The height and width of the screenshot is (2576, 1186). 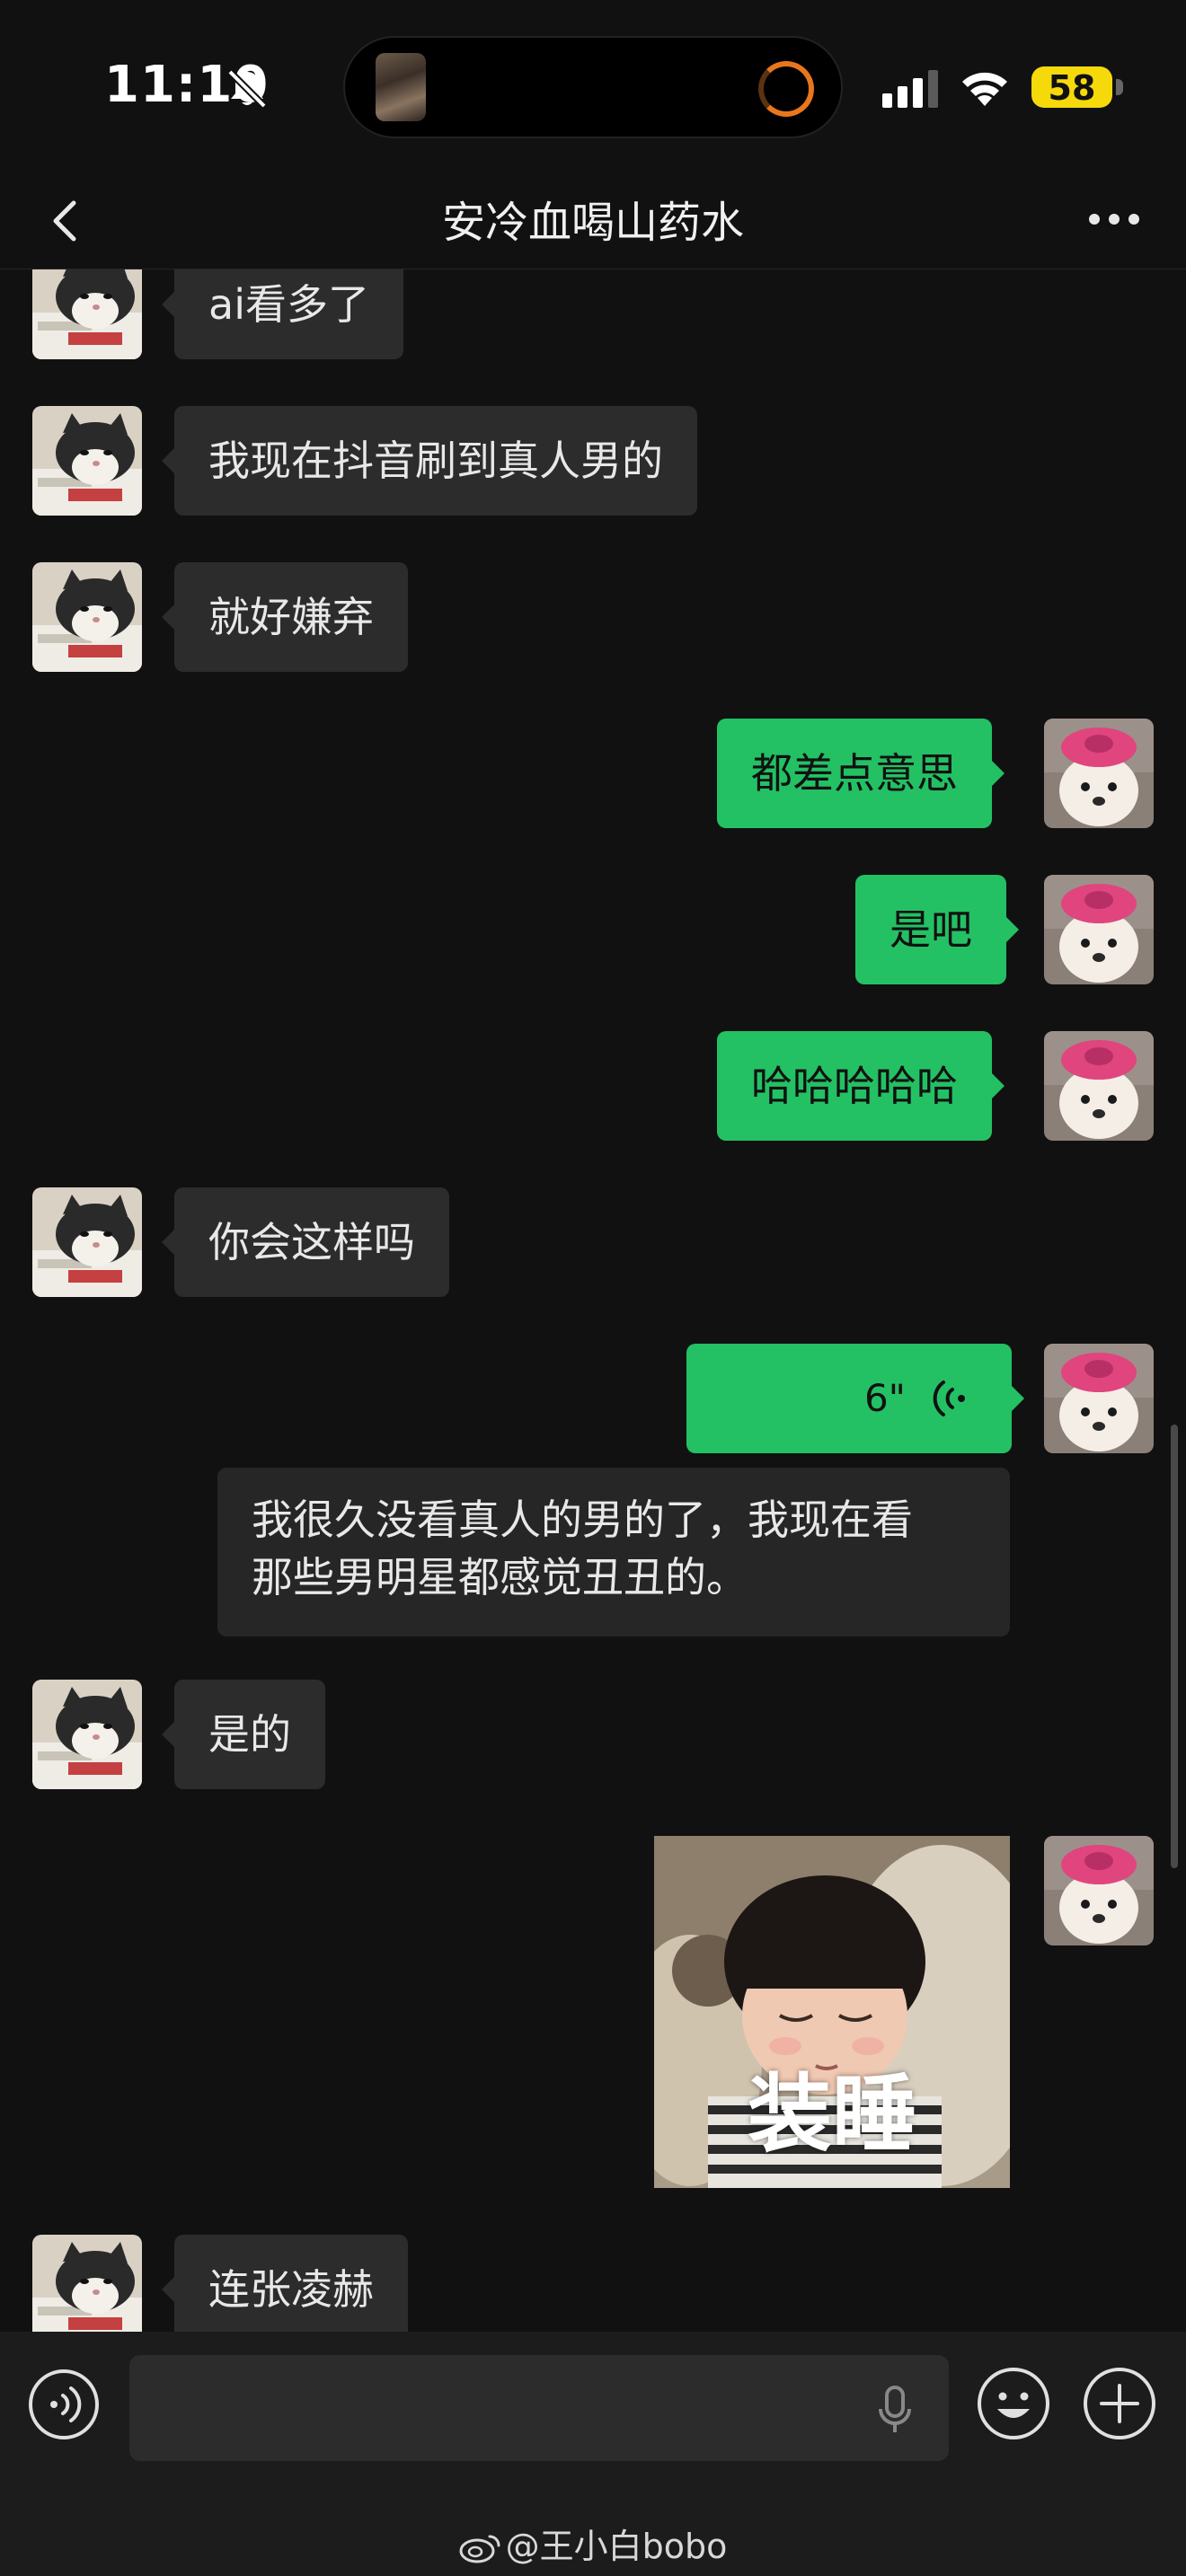 I want to click on incoming-message: 连张凌赫, so click(x=285, y=2283).